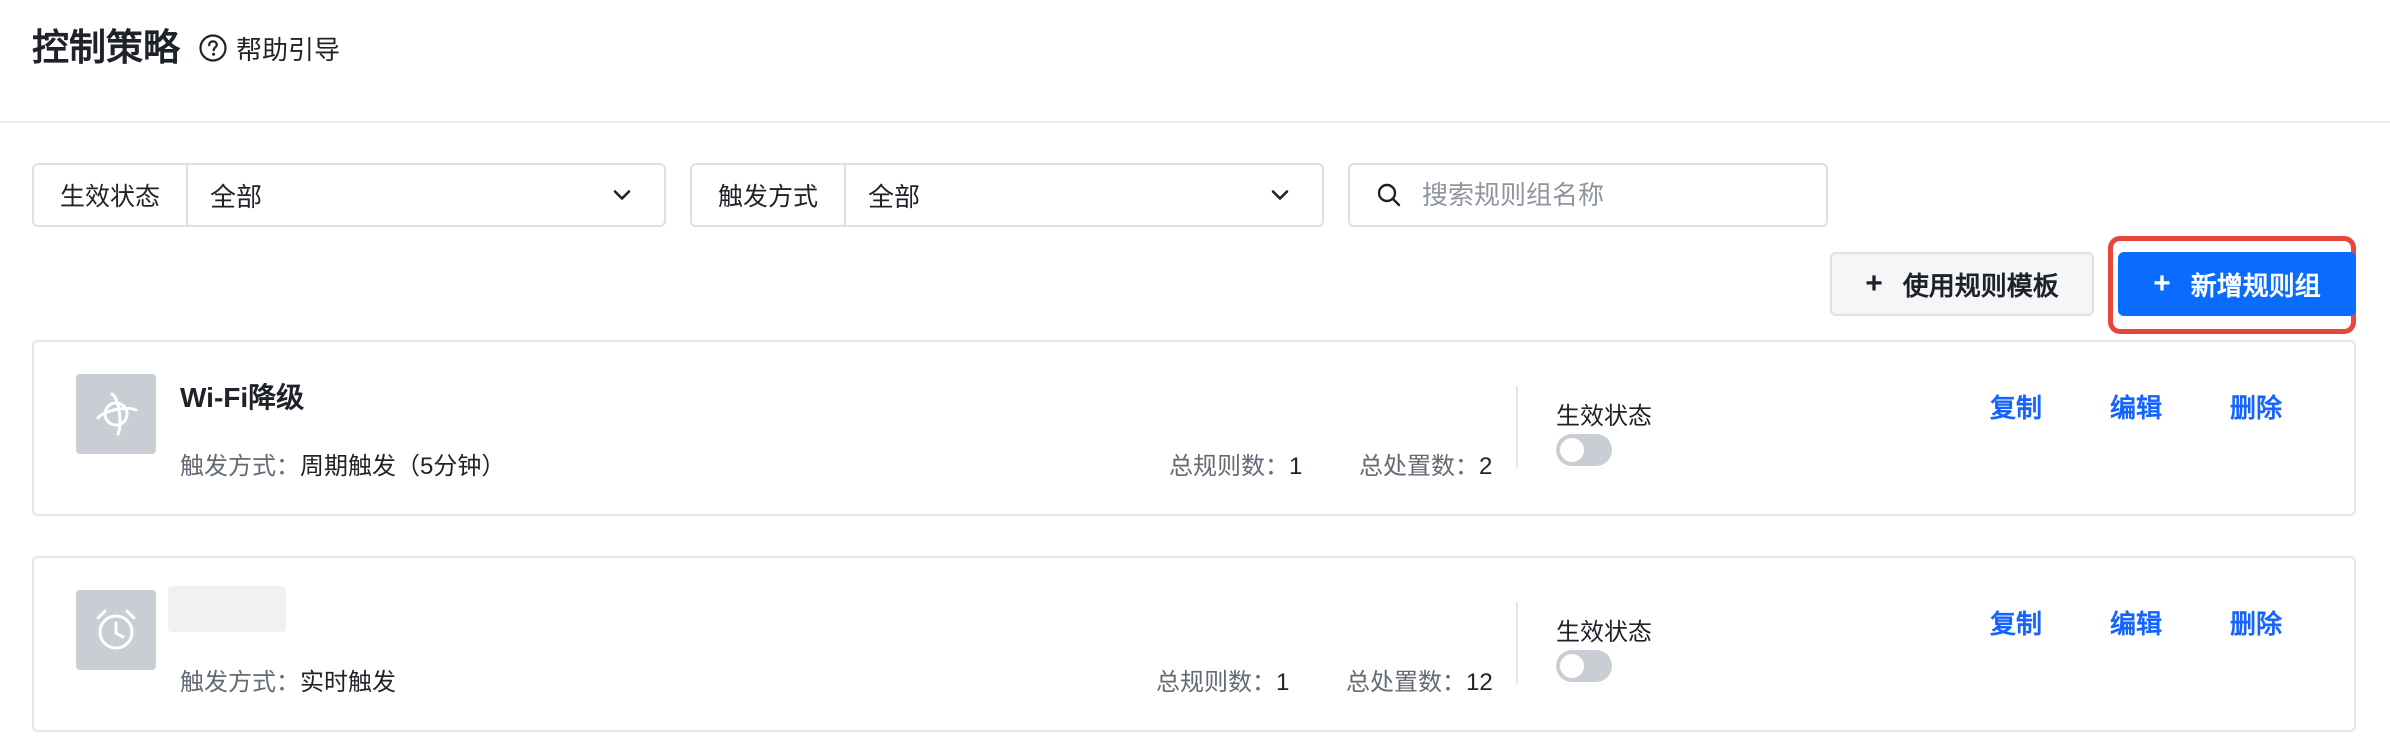  I want to click on orbit-icon, so click(117, 414).